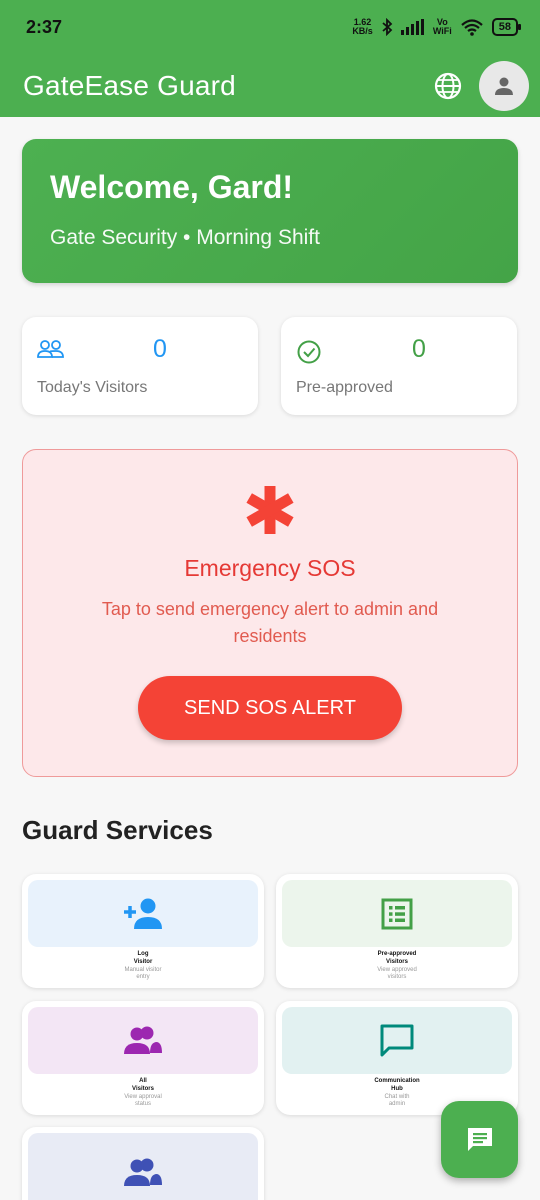 The height and width of the screenshot is (1200, 540). Describe the element at coordinates (143, 1081) in the screenshot. I see `service-name-line: All` at that location.